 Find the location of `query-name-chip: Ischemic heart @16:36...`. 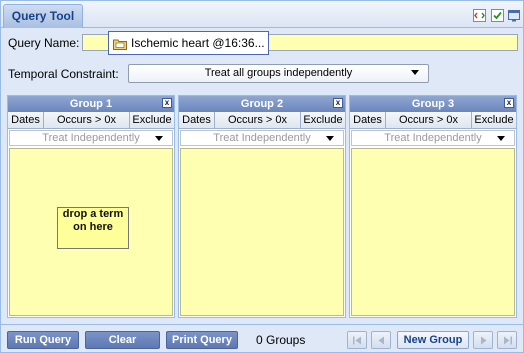

query-name-chip: Ischemic heart @16:36... is located at coordinates (188, 43).